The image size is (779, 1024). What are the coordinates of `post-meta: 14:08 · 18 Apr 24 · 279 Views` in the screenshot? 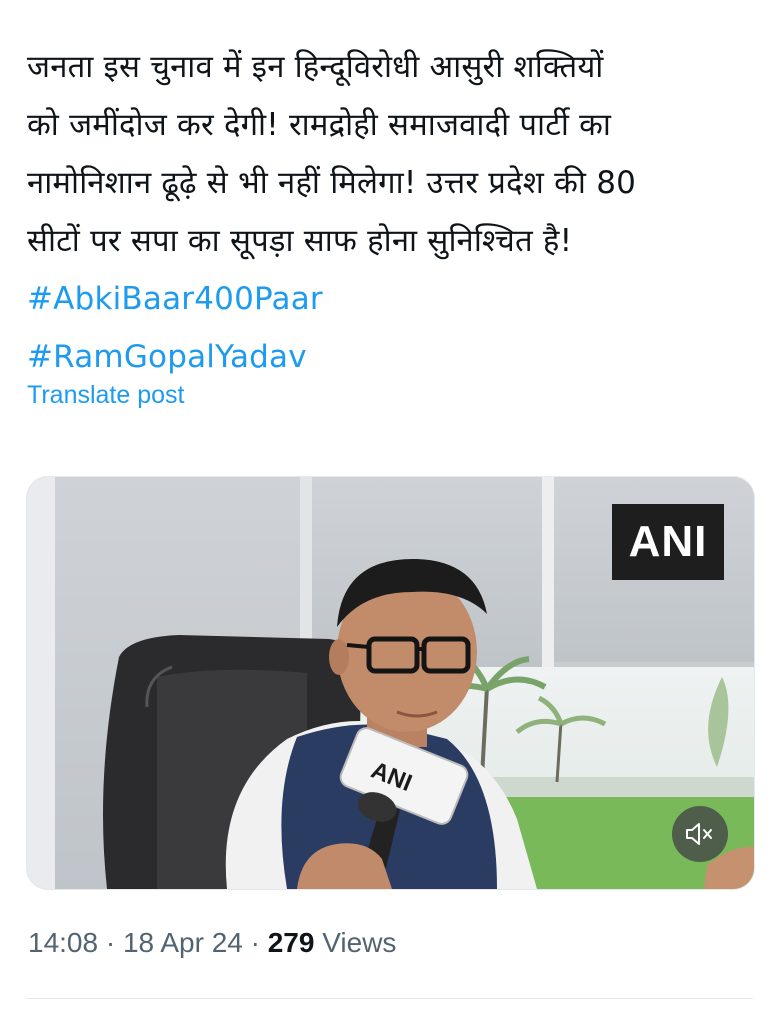 It's located at (212, 943).